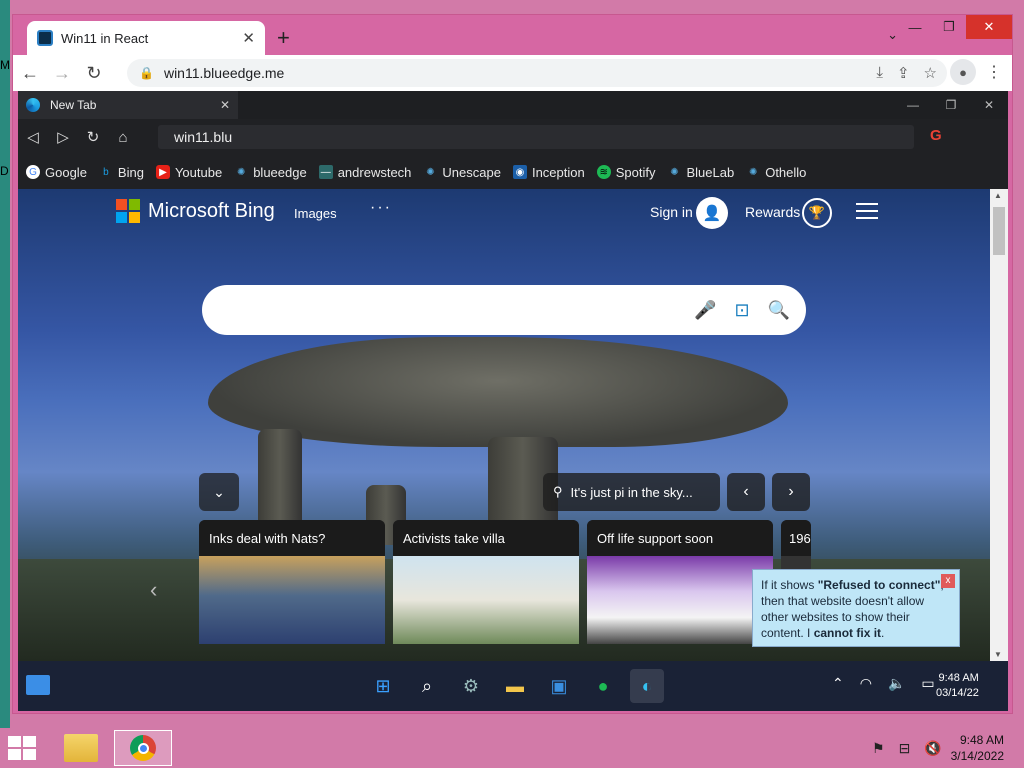  Describe the element at coordinates (56, 172) in the screenshot. I see `bookmark-google: G Google` at that location.